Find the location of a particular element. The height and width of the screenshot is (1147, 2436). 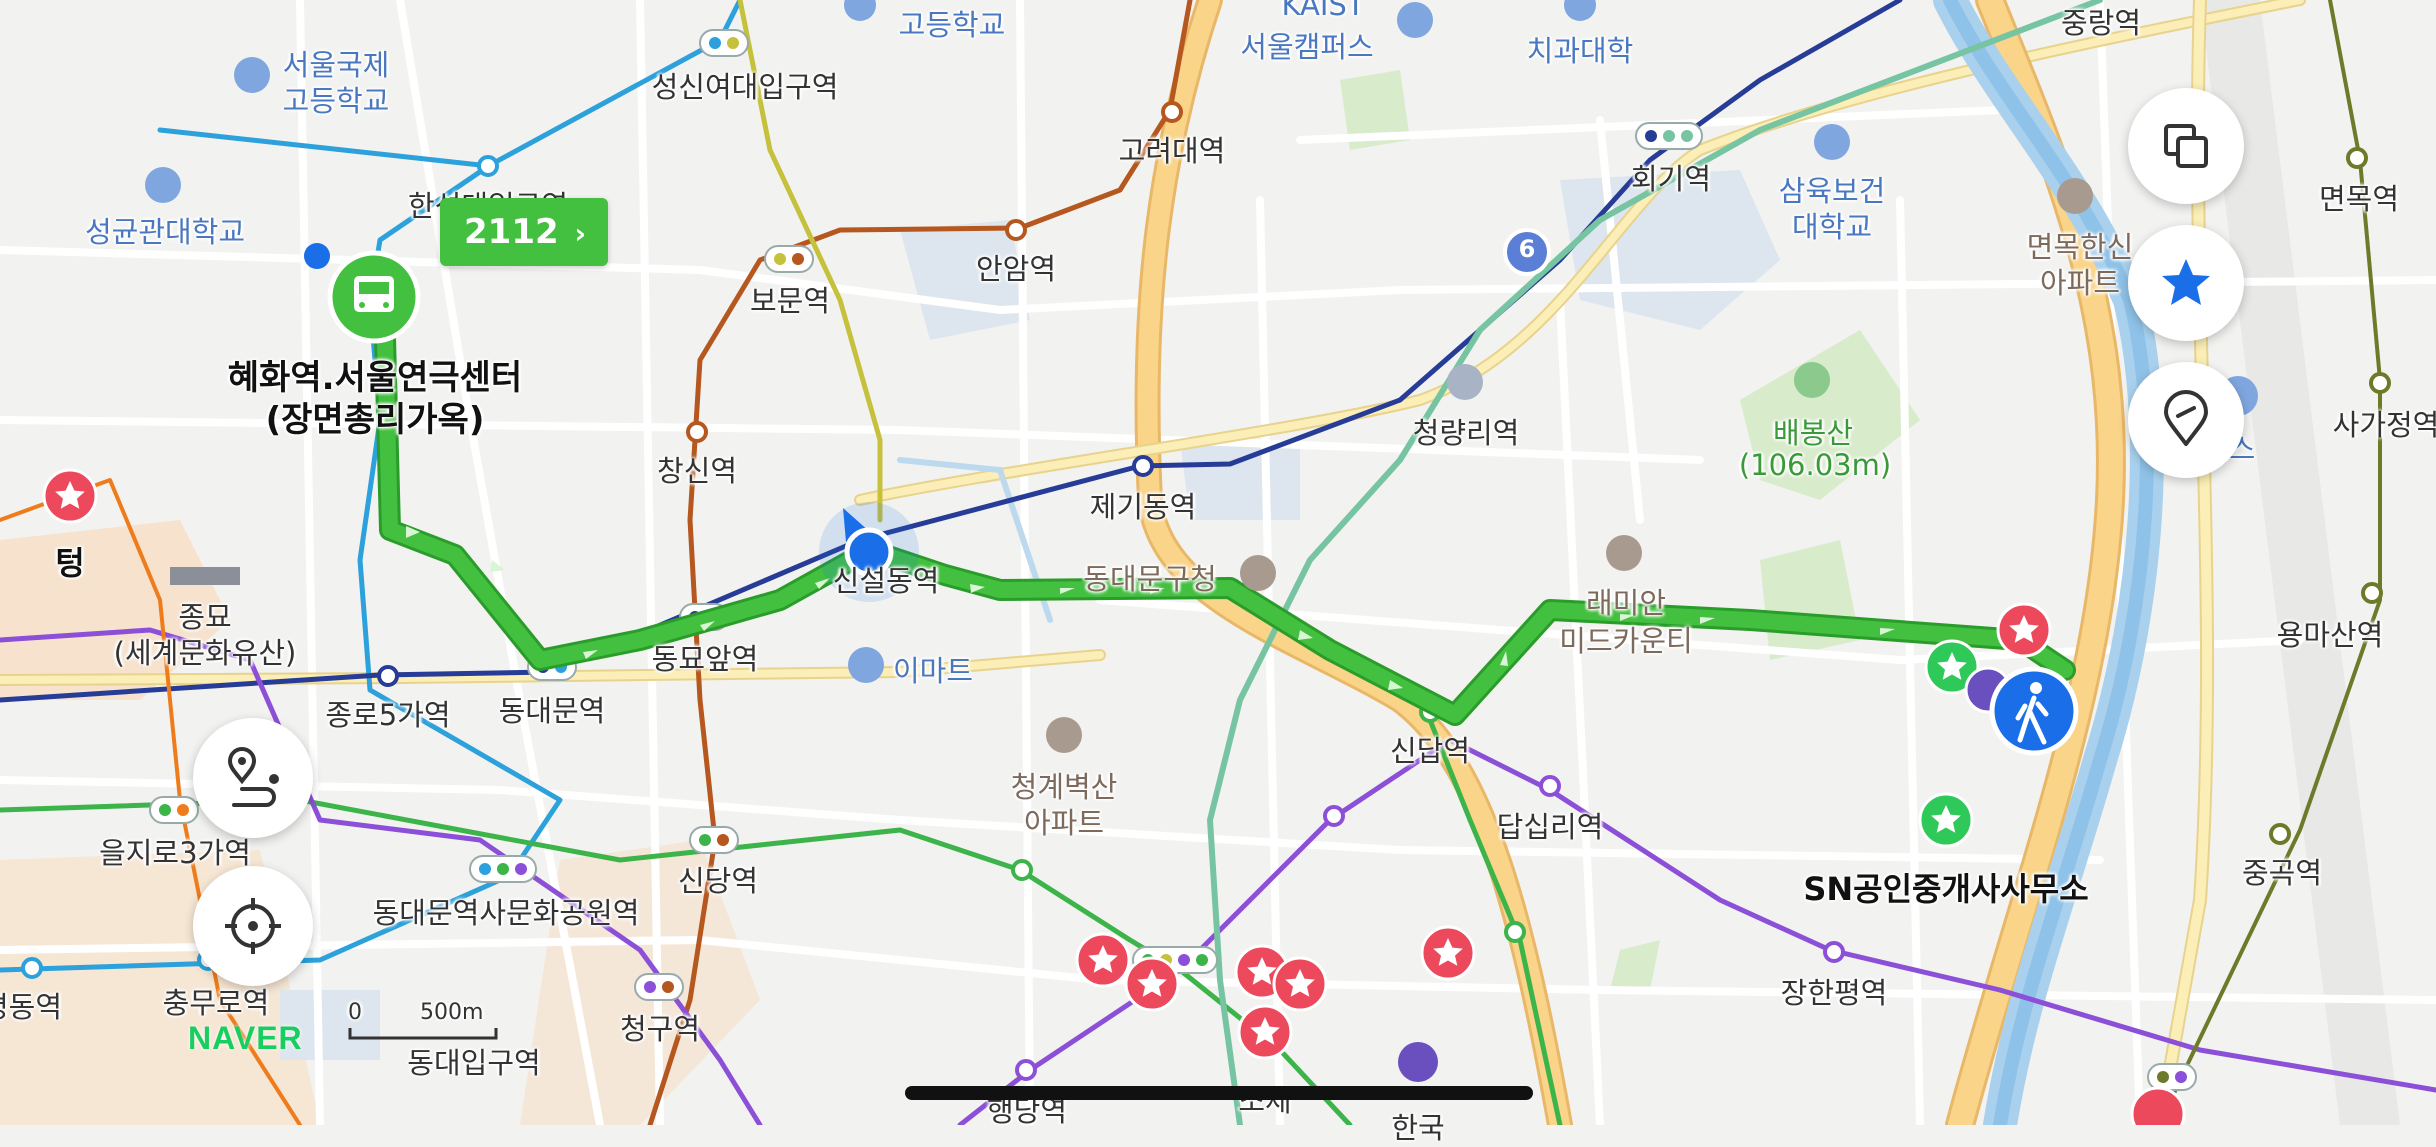

poi-label: 이마트 is located at coordinates (933, 671).